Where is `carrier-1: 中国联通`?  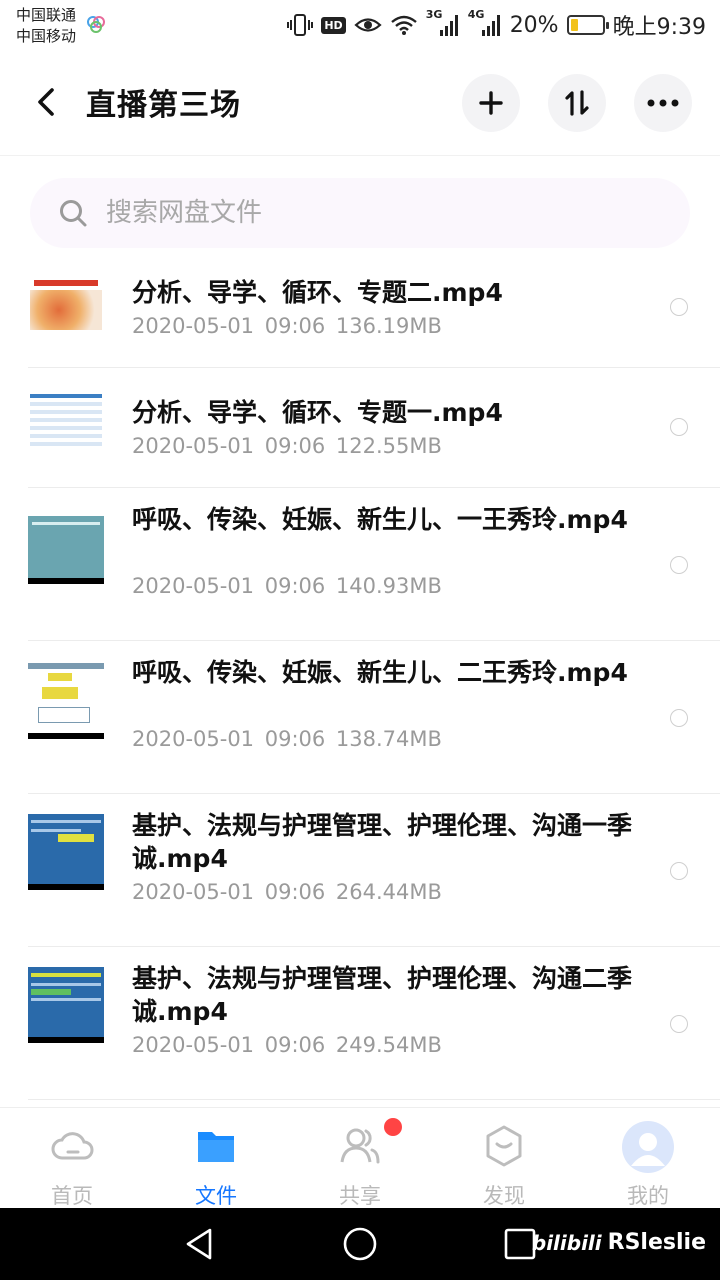 carrier-1: 中国联通 is located at coordinates (46, 15).